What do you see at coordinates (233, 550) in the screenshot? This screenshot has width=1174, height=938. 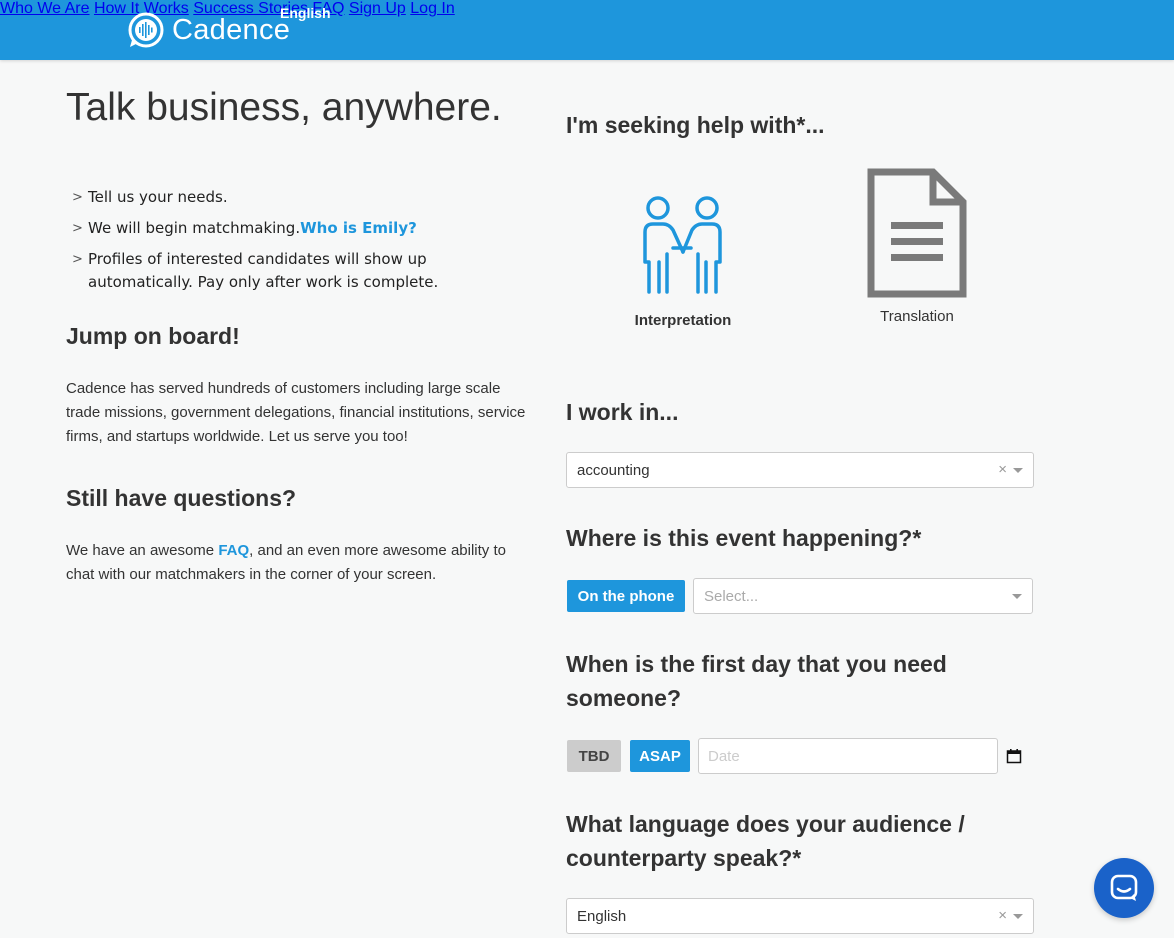 I see `faq-link: FAQ` at bounding box center [233, 550].